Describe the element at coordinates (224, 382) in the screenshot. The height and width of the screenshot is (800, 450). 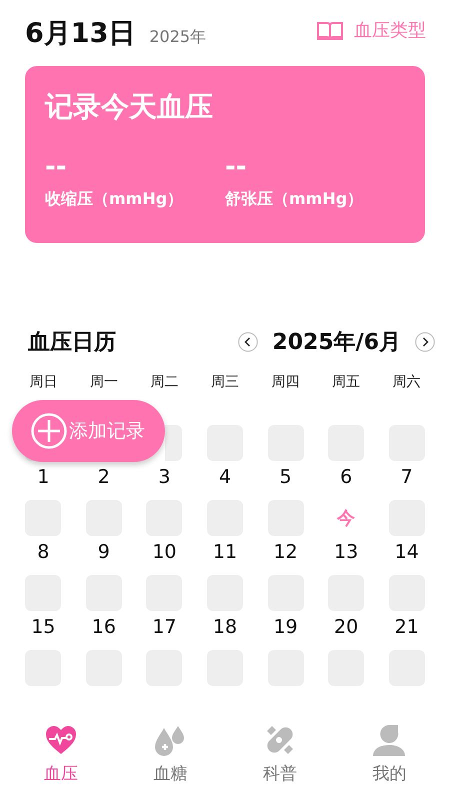
I see `weekday-label: 周三` at that location.